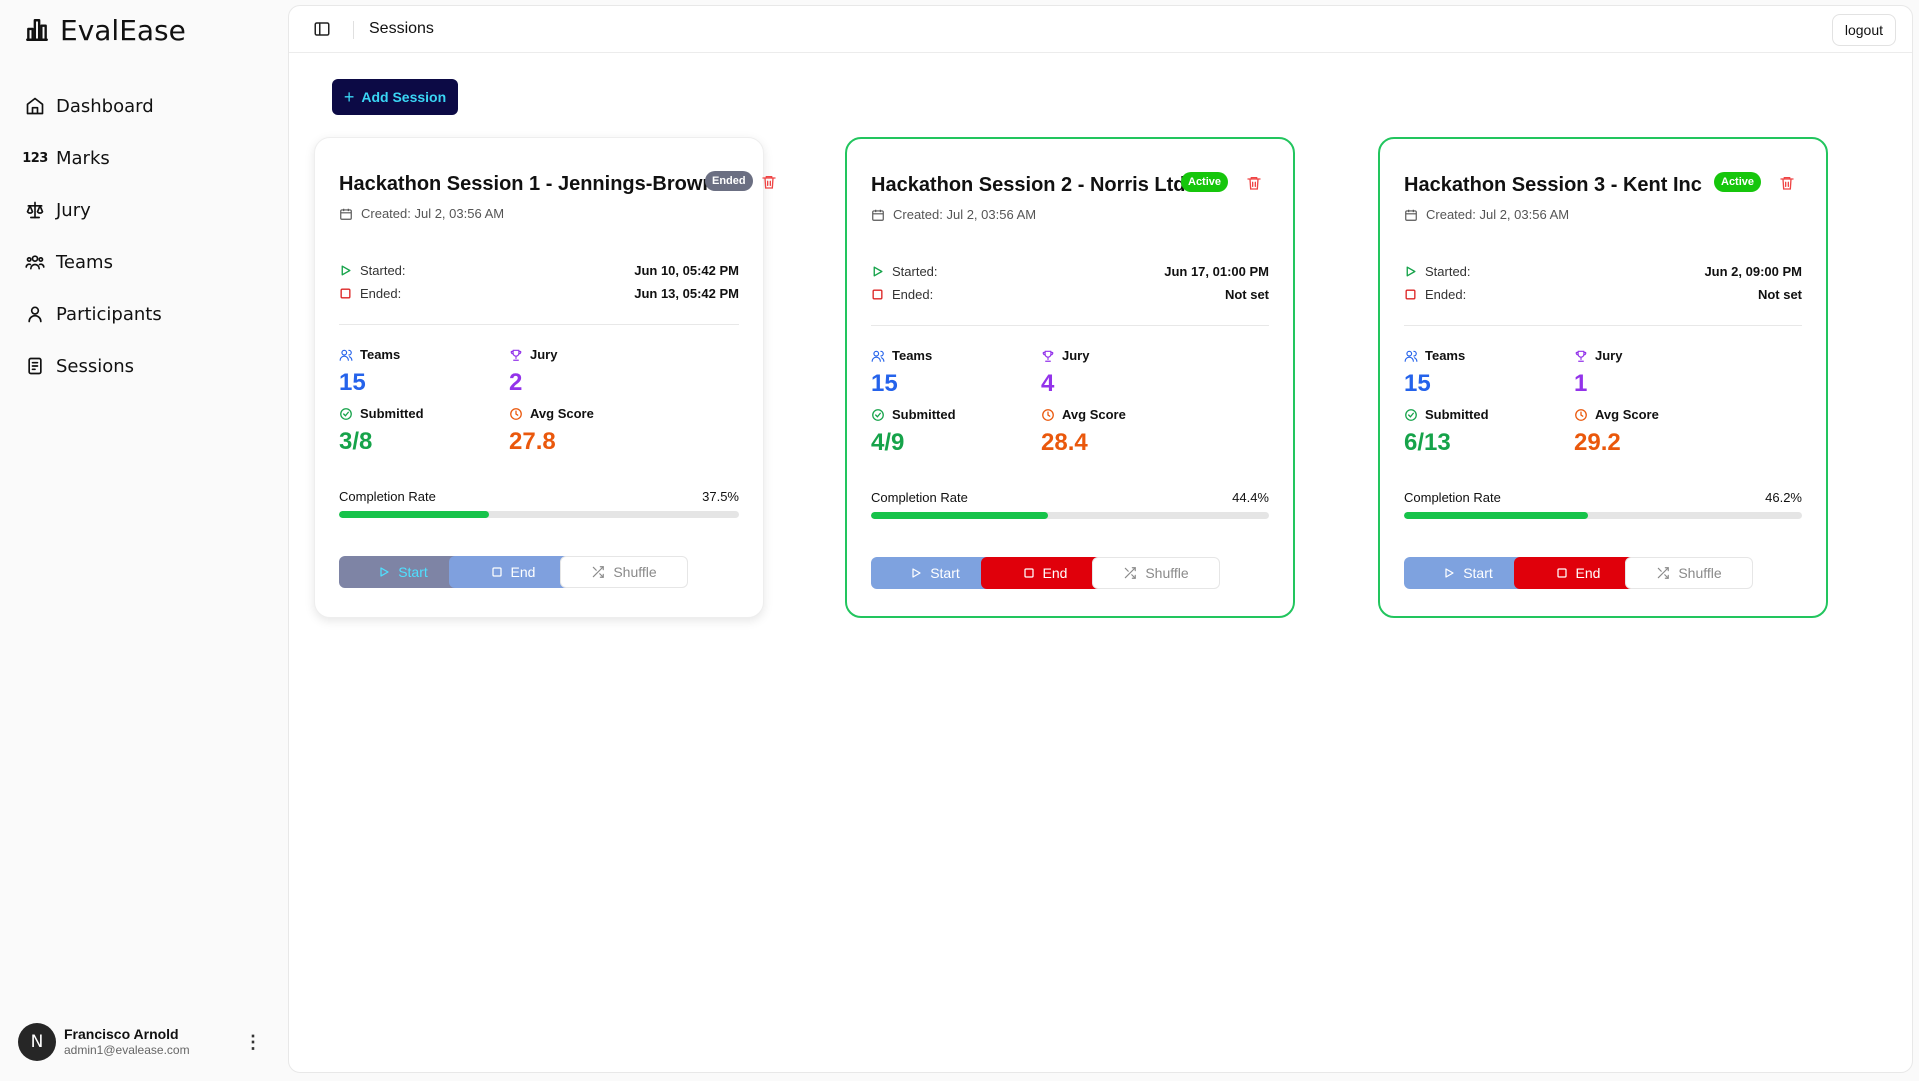  I want to click on logout-button: logout, so click(1863, 30).